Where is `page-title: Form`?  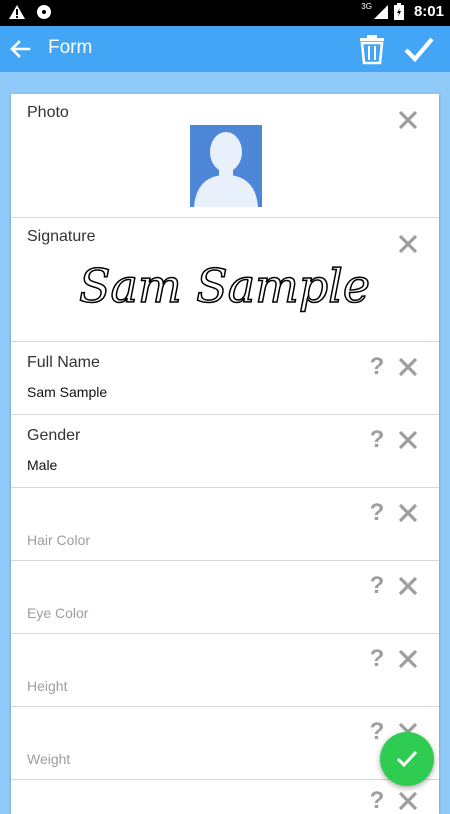
page-title: Form is located at coordinates (70, 47).